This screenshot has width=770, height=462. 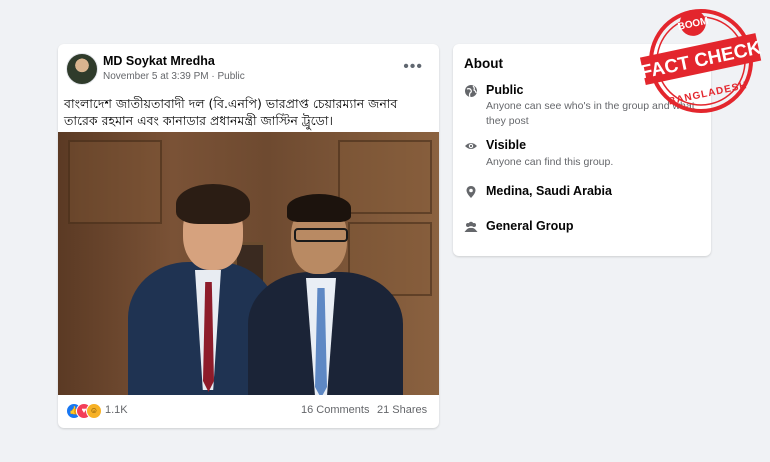 I want to click on shares-count: 21 Shares, so click(x=402, y=410).